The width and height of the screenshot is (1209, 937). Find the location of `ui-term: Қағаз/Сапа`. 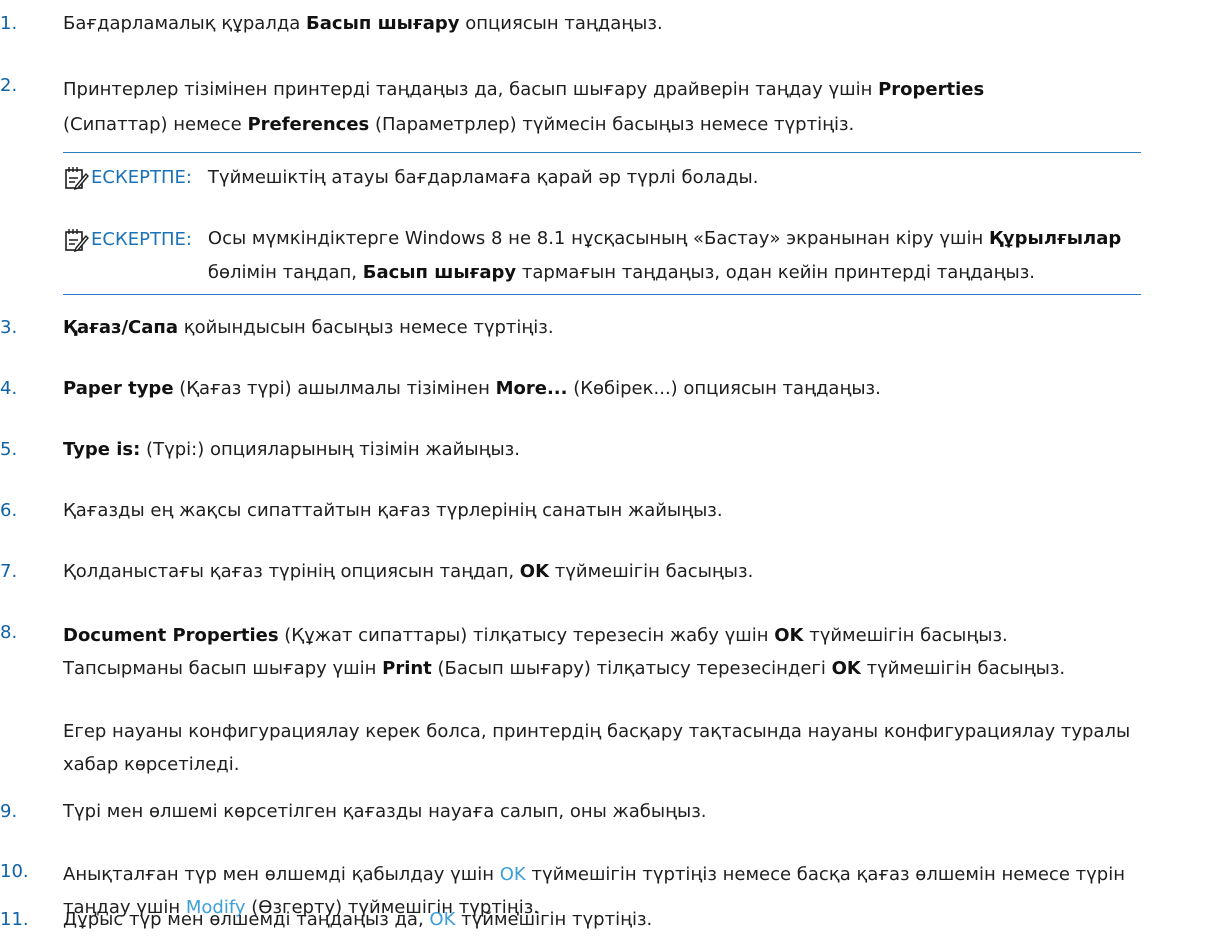

ui-term: Қағаз/Сапа is located at coordinates (120, 327).